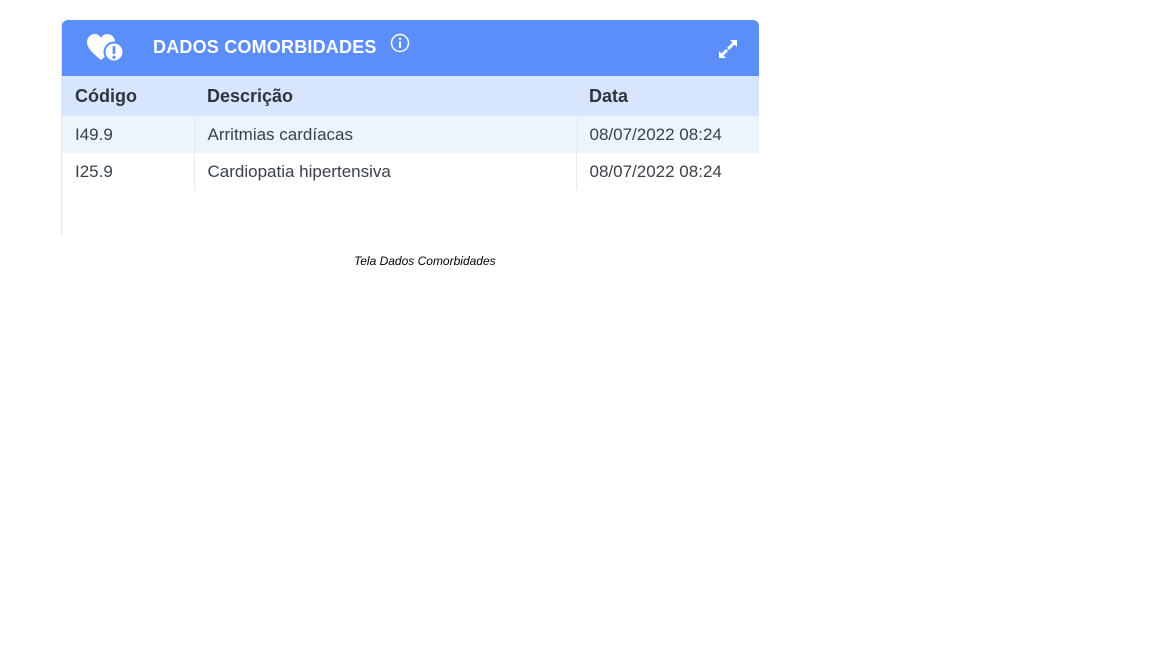 The height and width of the screenshot is (648, 1152). I want to click on table-header-row: Código Descrição Data, so click(410, 96).